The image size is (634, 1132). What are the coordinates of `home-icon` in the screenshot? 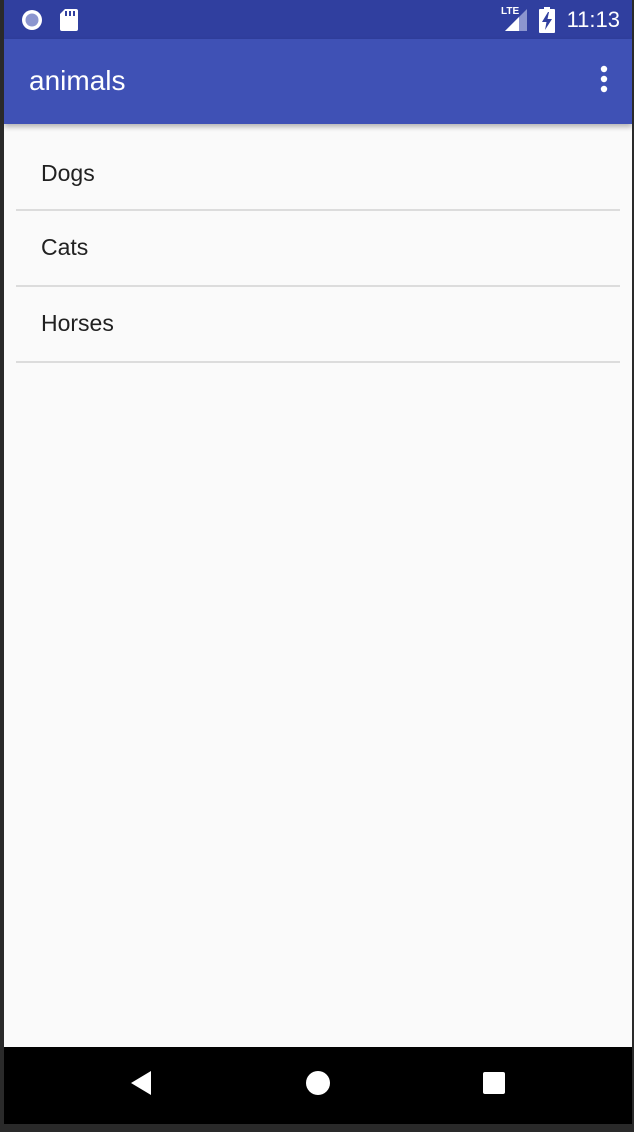 It's located at (318, 1085).